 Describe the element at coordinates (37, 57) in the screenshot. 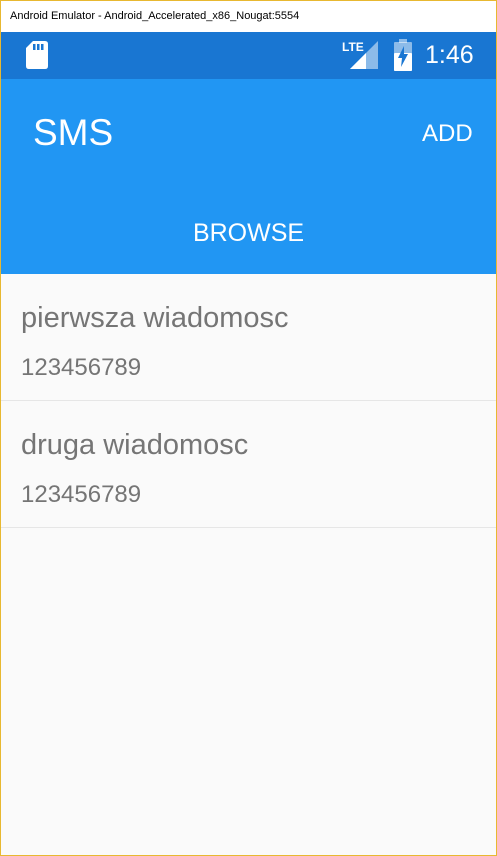

I see `sd-card-icon` at that location.